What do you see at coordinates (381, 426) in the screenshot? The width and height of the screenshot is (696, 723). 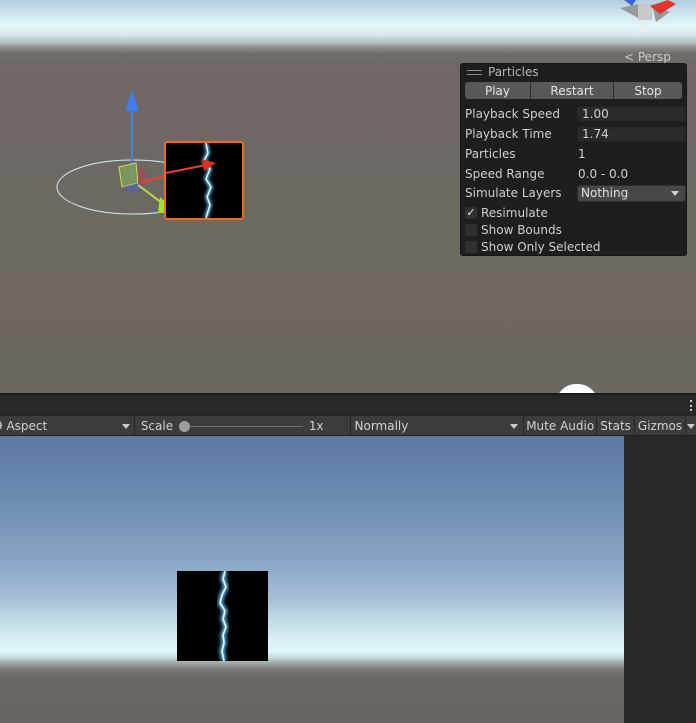 I see `play-mode-label: Normally` at bounding box center [381, 426].